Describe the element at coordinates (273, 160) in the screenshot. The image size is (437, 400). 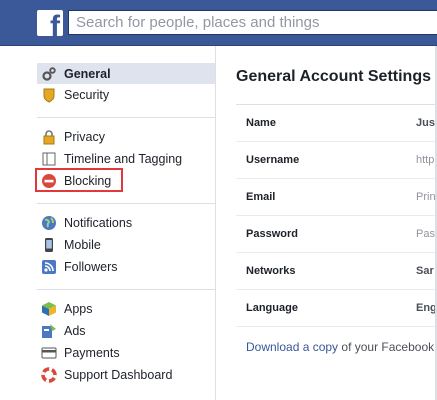
I see `row-label: Username` at that location.